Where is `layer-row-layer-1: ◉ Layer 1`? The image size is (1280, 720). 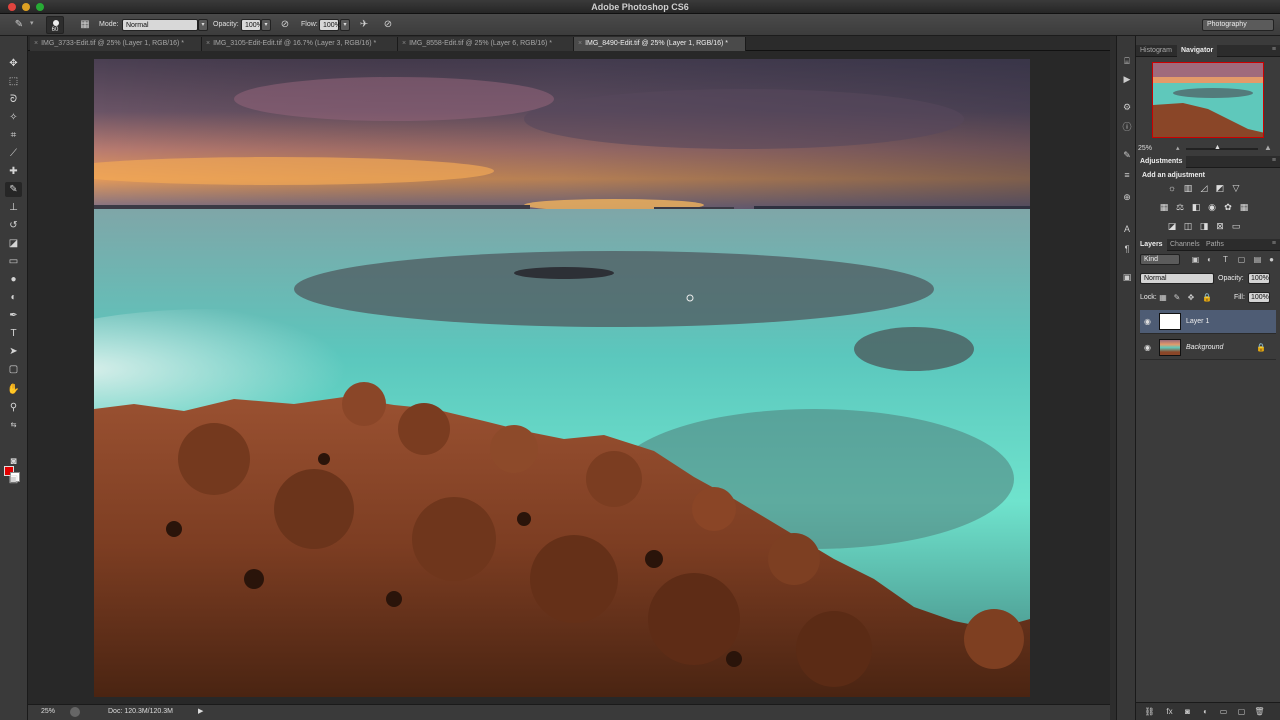 layer-row-layer-1: ◉ Layer 1 is located at coordinates (1208, 322).